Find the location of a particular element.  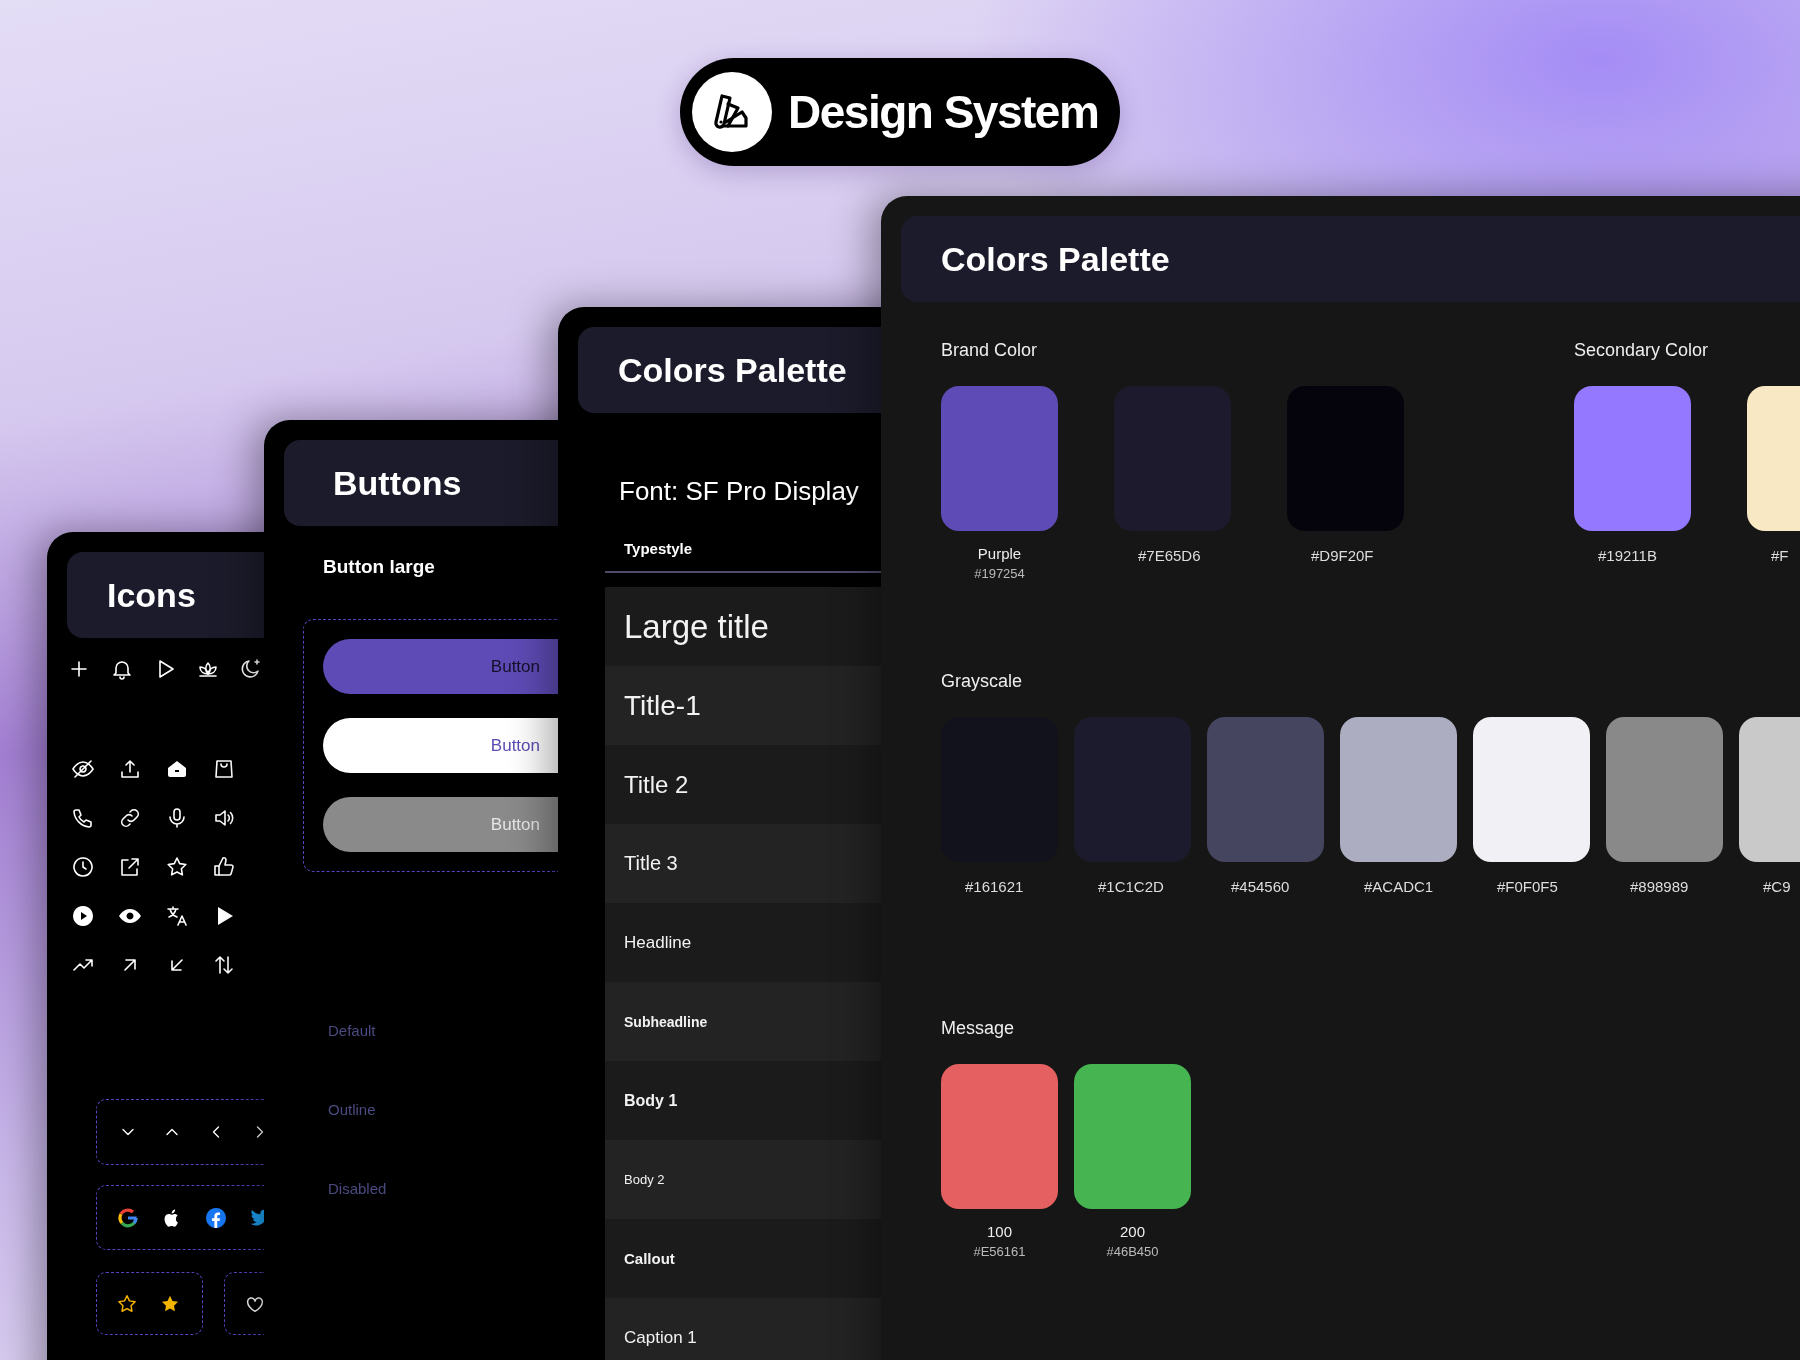

thumbs-up-icon is located at coordinates (224, 867).